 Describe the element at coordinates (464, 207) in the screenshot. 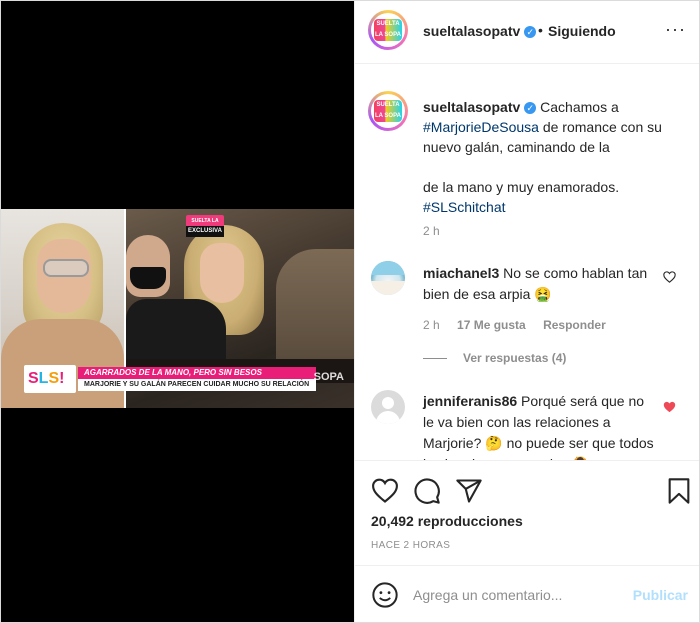

I see `hashtag-link: #SLSchitchat` at that location.